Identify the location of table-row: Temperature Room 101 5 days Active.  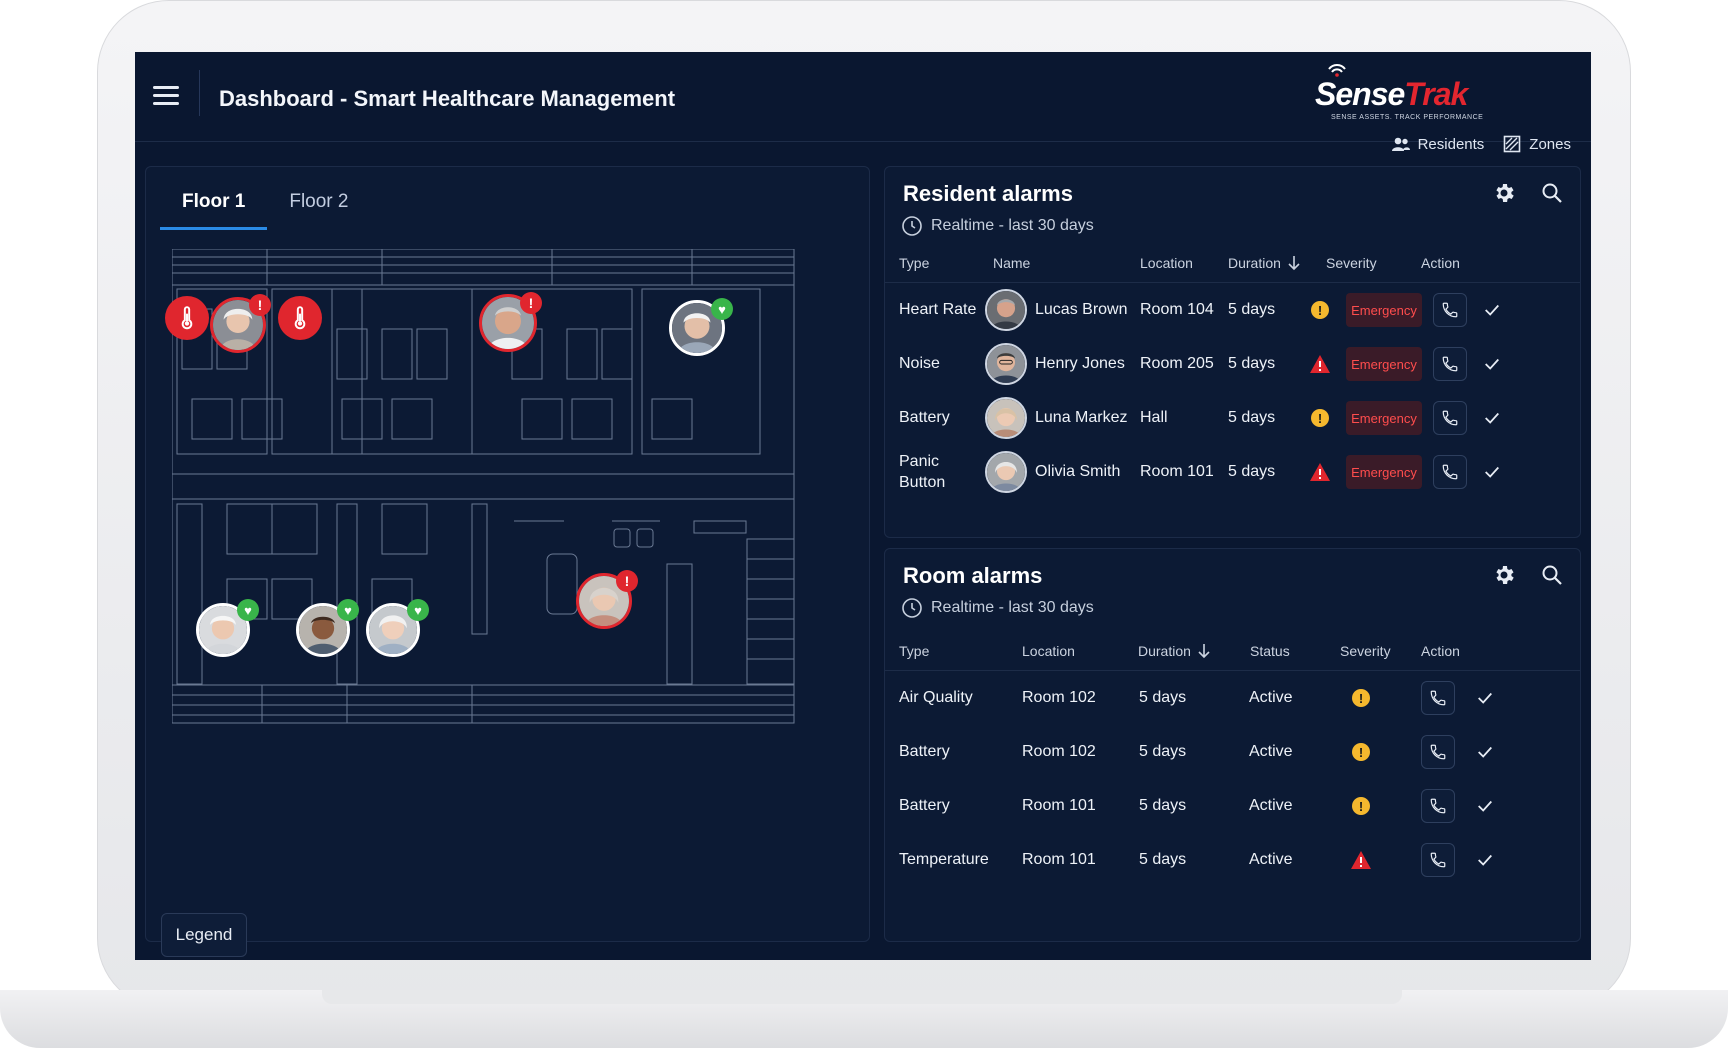
(1232, 860).